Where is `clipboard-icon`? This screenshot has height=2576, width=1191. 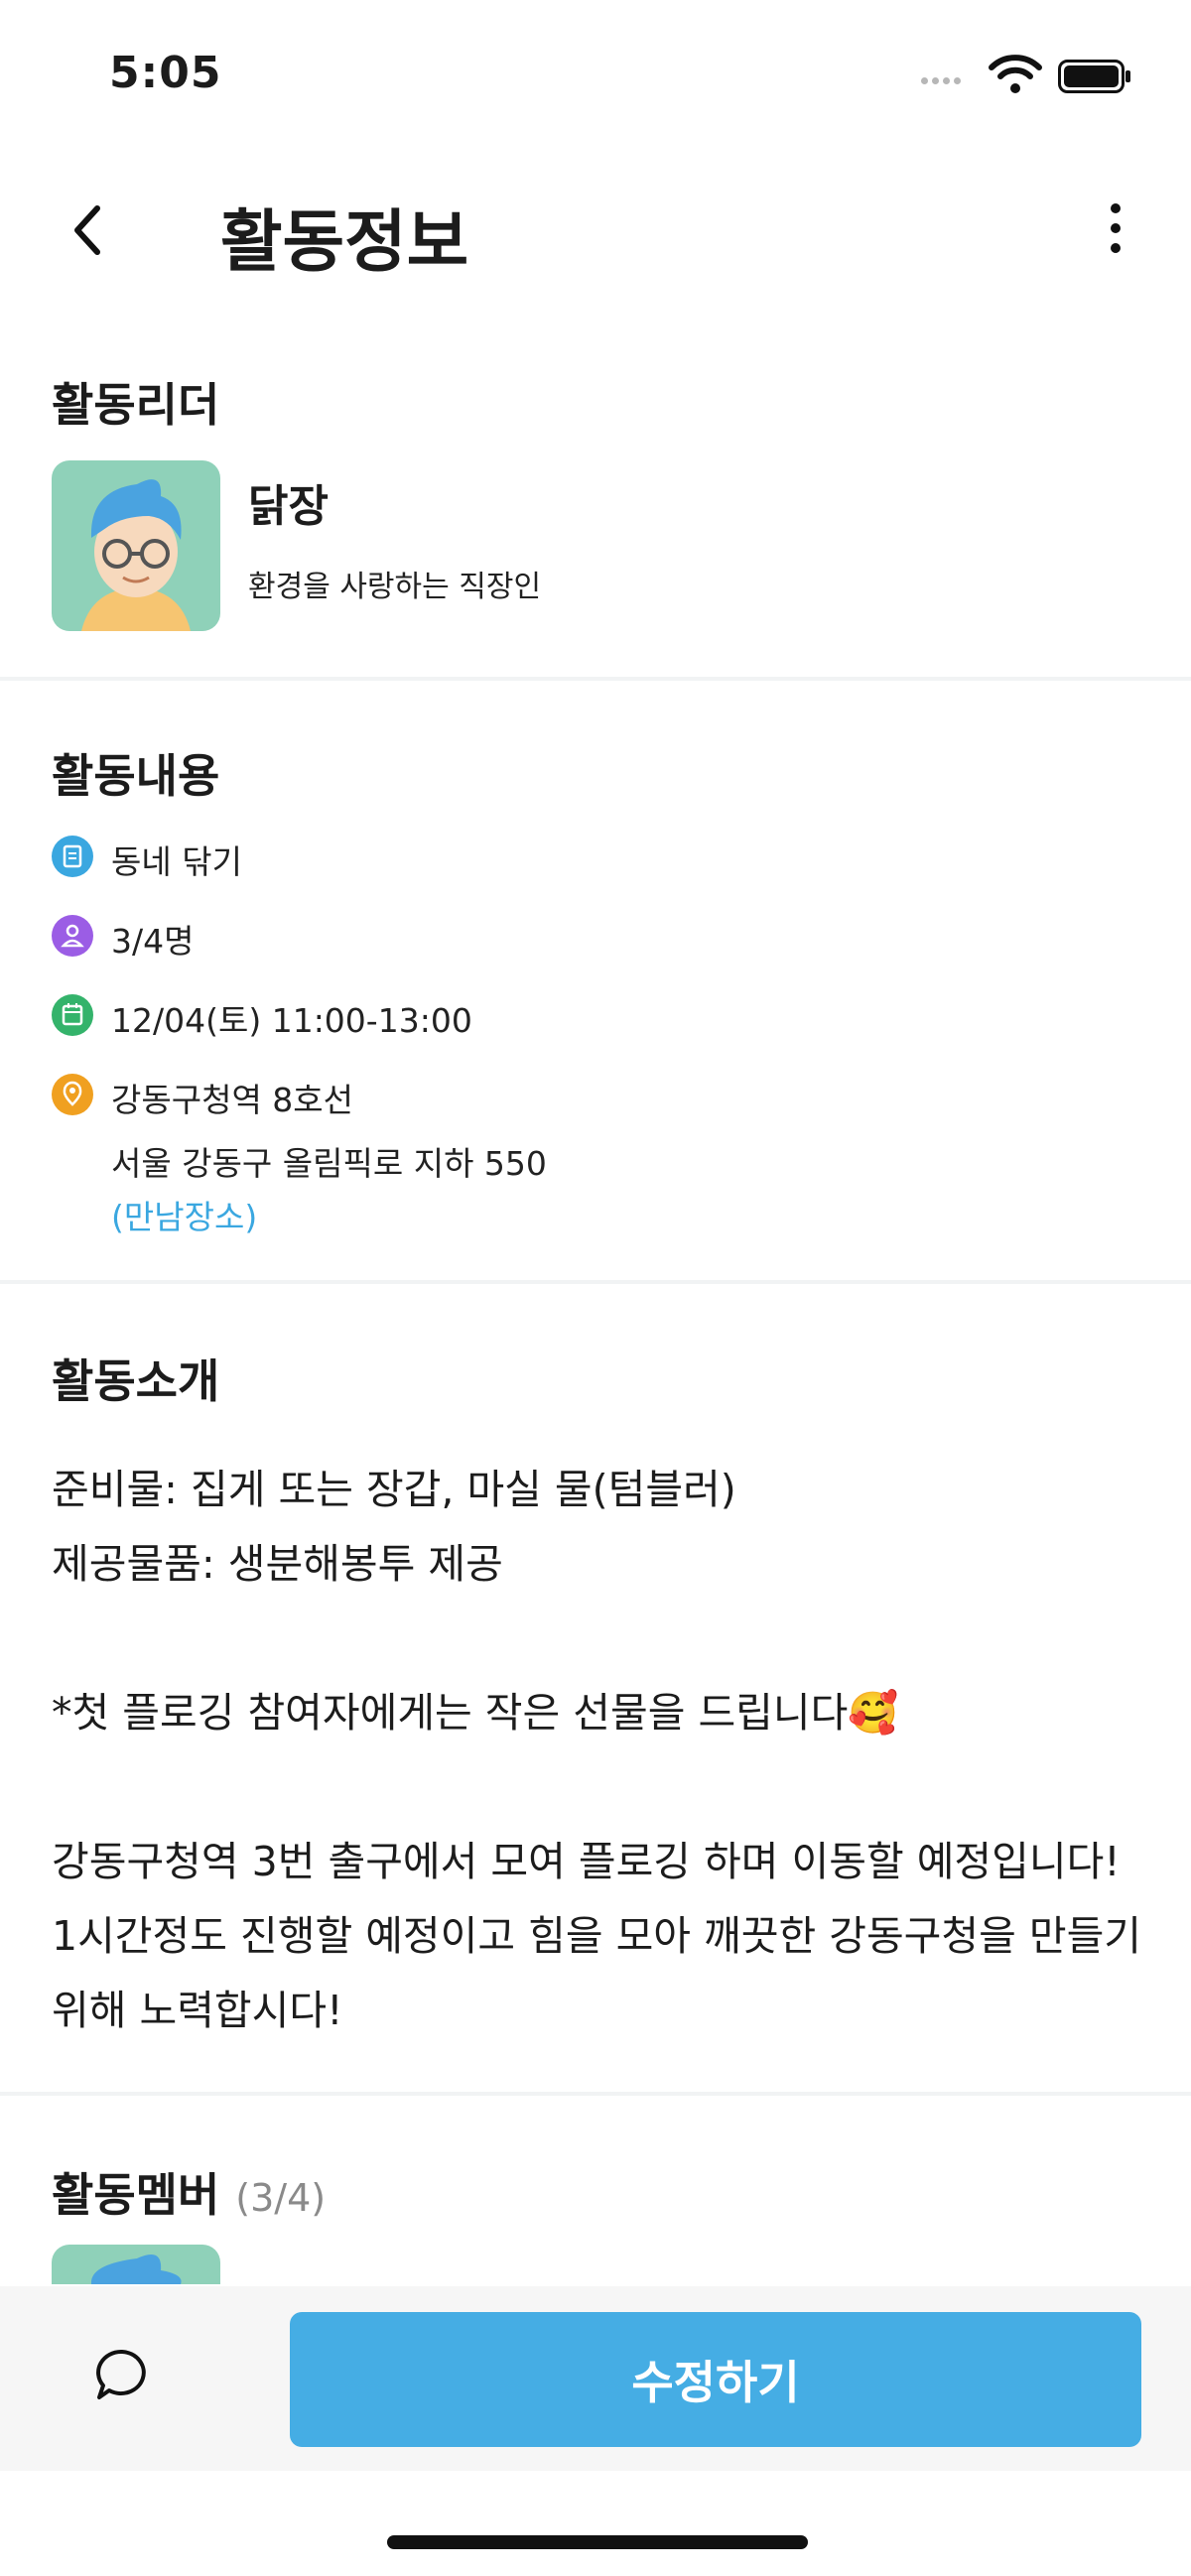
clipboard-icon is located at coordinates (72, 857).